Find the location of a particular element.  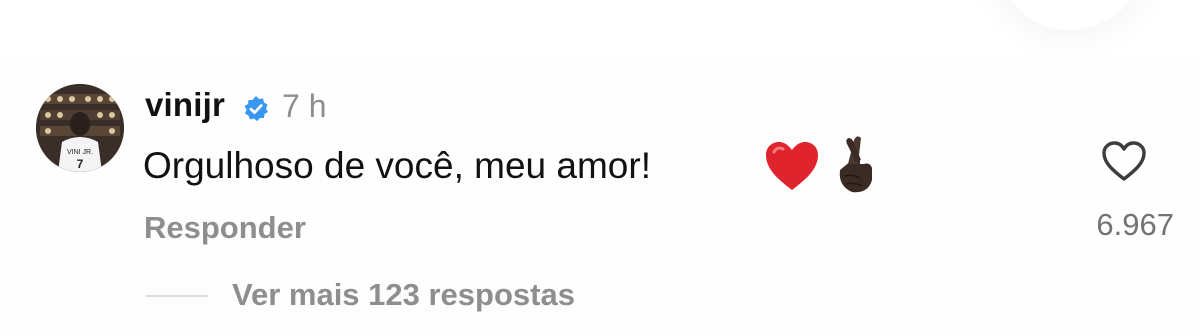

username: vinijr is located at coordinates (185, 105).